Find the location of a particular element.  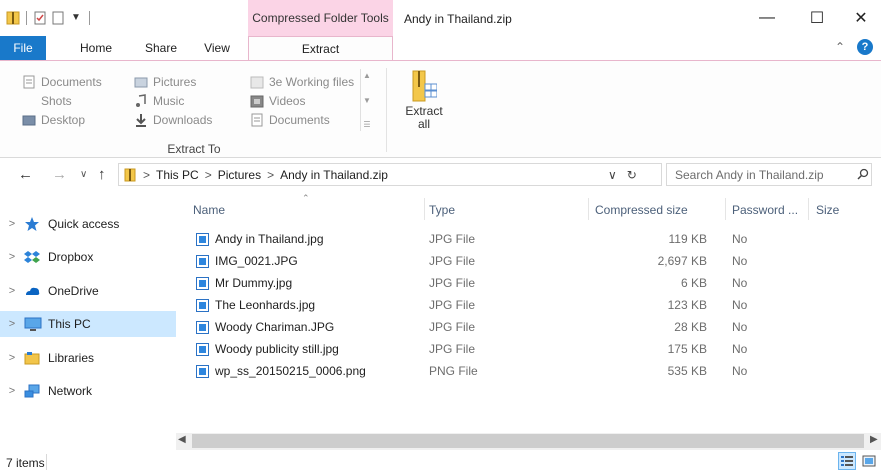

more-icon: ☰ is located at coordinates (366, 124).